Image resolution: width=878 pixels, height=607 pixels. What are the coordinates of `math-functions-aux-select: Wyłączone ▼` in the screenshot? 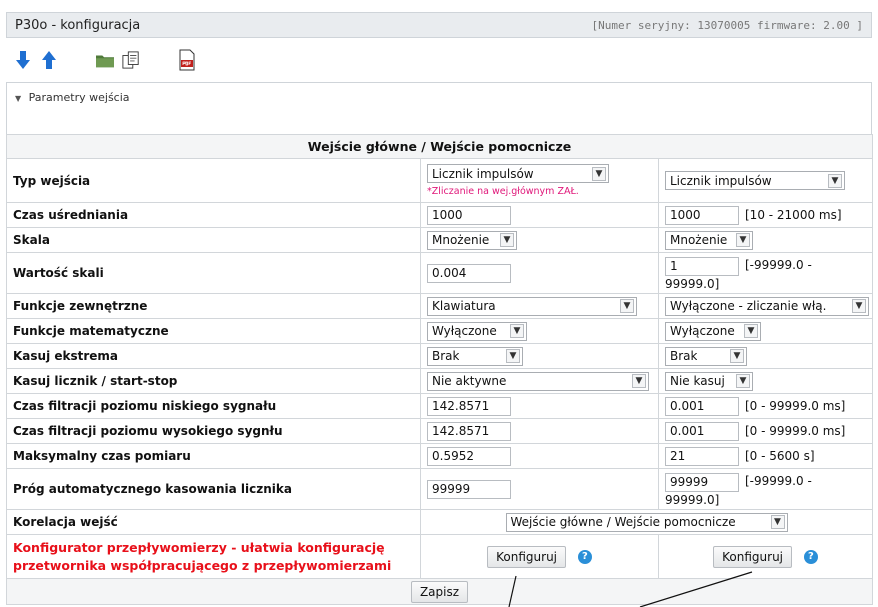 It's located at (713, 331).